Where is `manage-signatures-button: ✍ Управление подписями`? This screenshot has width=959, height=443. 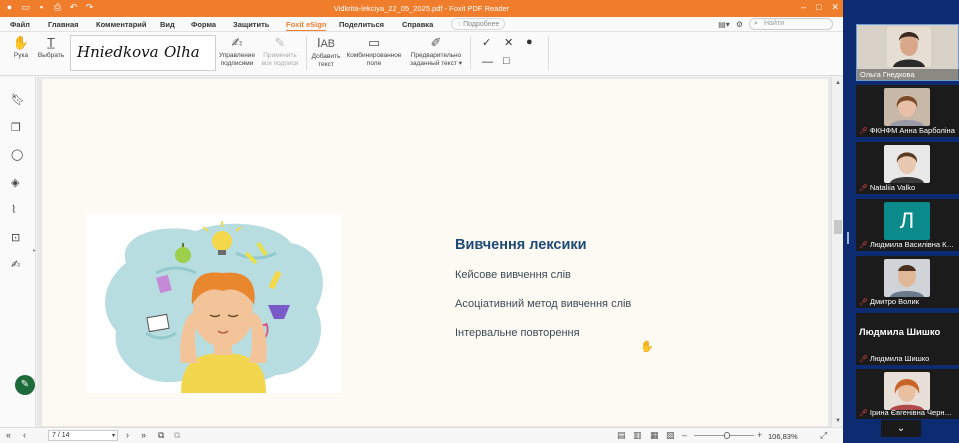
manage-signatures-button: ✍ Управление подписями is located at coordinates (237, 52).